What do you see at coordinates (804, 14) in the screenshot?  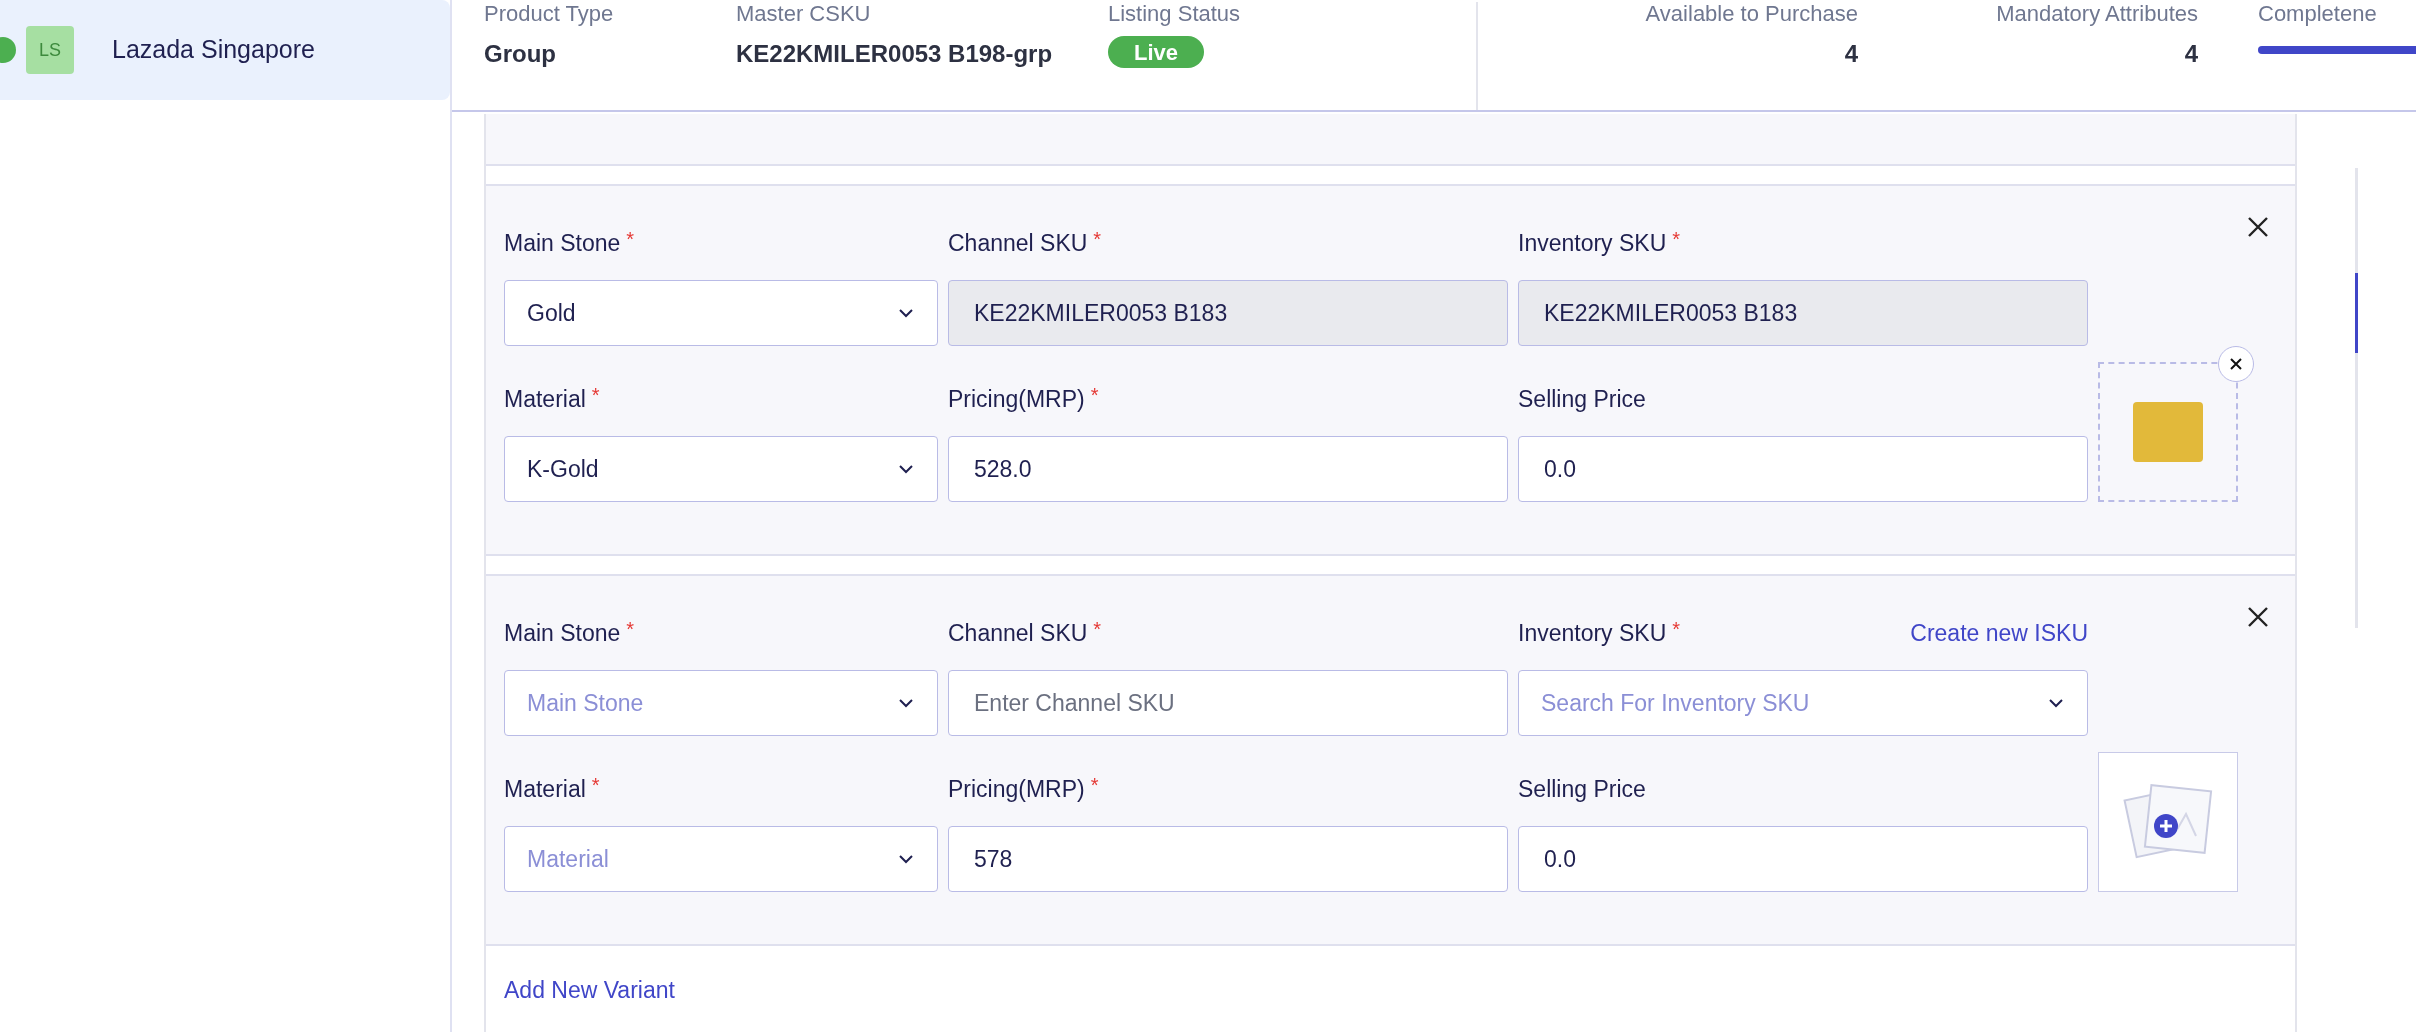 I see `header-label: Master CSKU` at bounding box center [804, 14].